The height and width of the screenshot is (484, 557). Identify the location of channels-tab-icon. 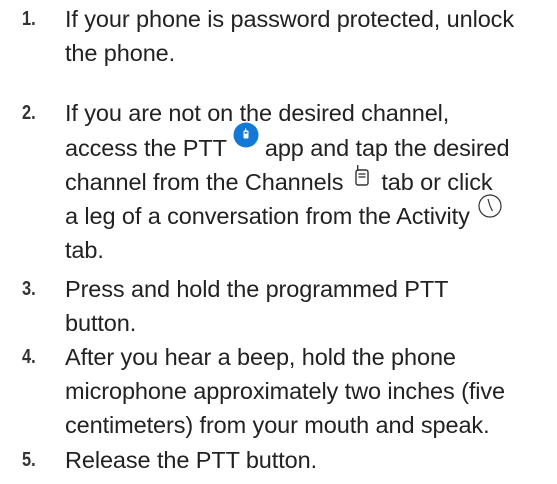
(362, 175).